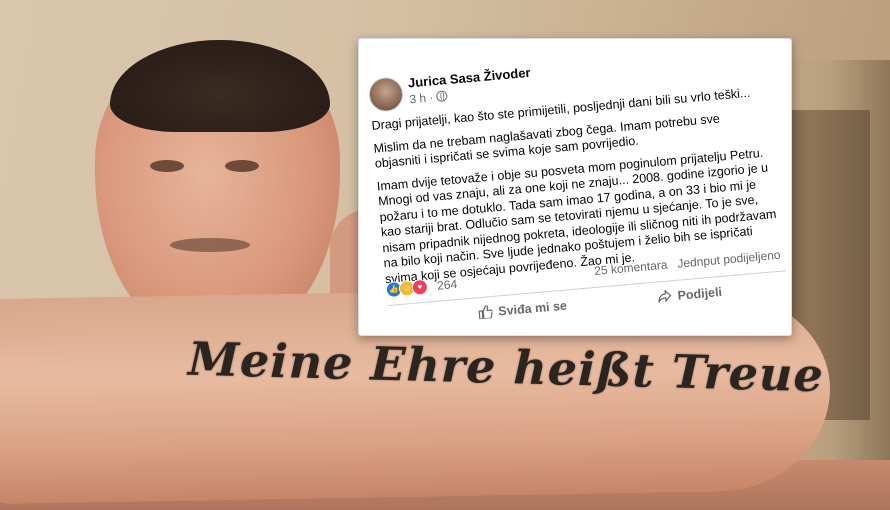  Describe the element at coordinates (700, 293) in the screenshot. I see `share-label: Podijeli` at that location.